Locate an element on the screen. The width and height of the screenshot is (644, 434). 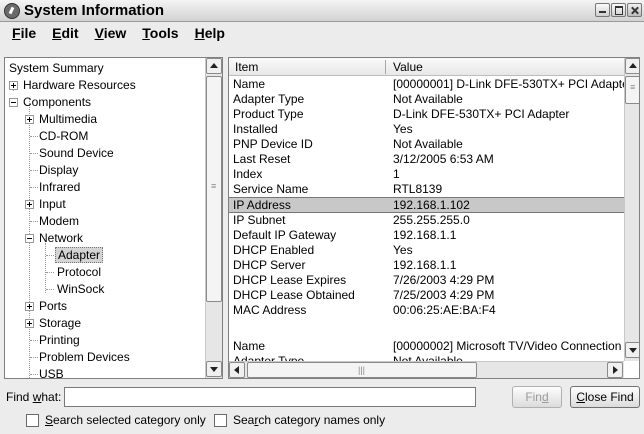
column-divider is located at coordinates (385, 67).